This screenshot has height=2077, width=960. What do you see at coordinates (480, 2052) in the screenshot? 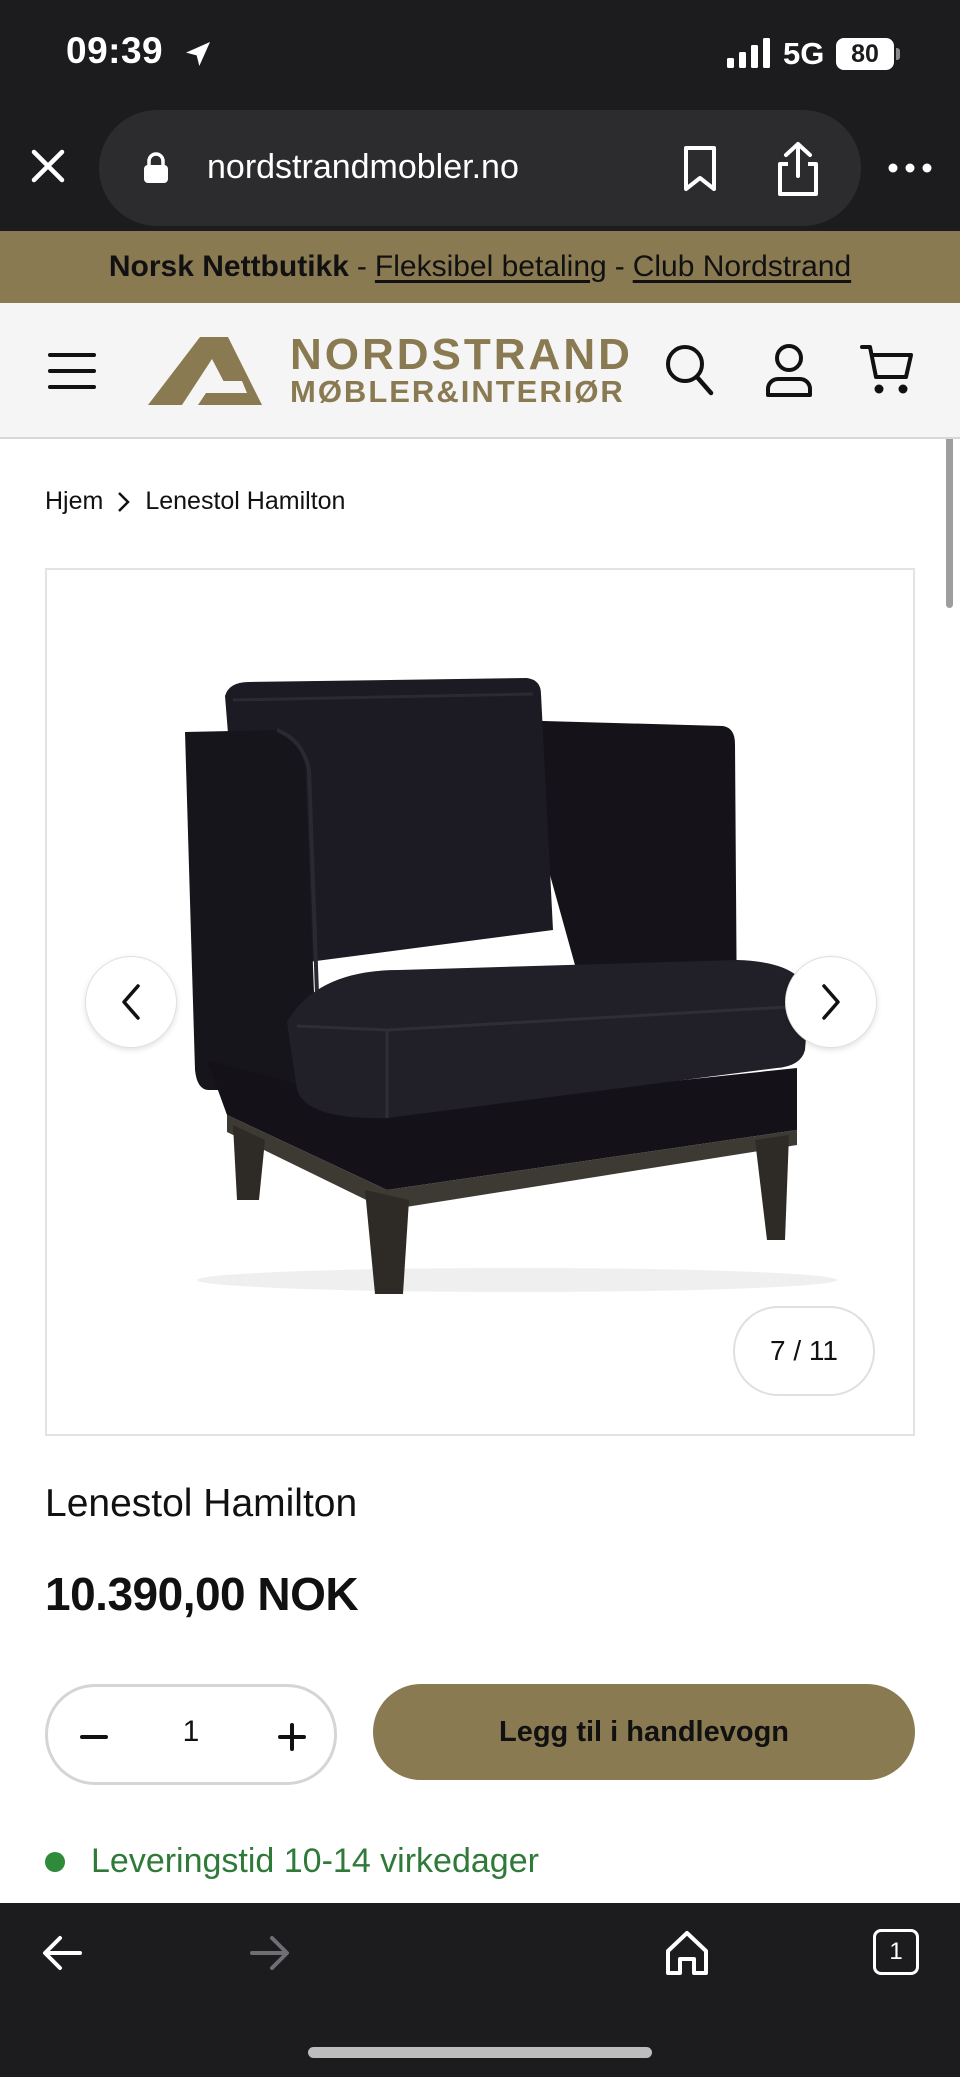
I see `home-indicator` at bounding box center [480, 2052].